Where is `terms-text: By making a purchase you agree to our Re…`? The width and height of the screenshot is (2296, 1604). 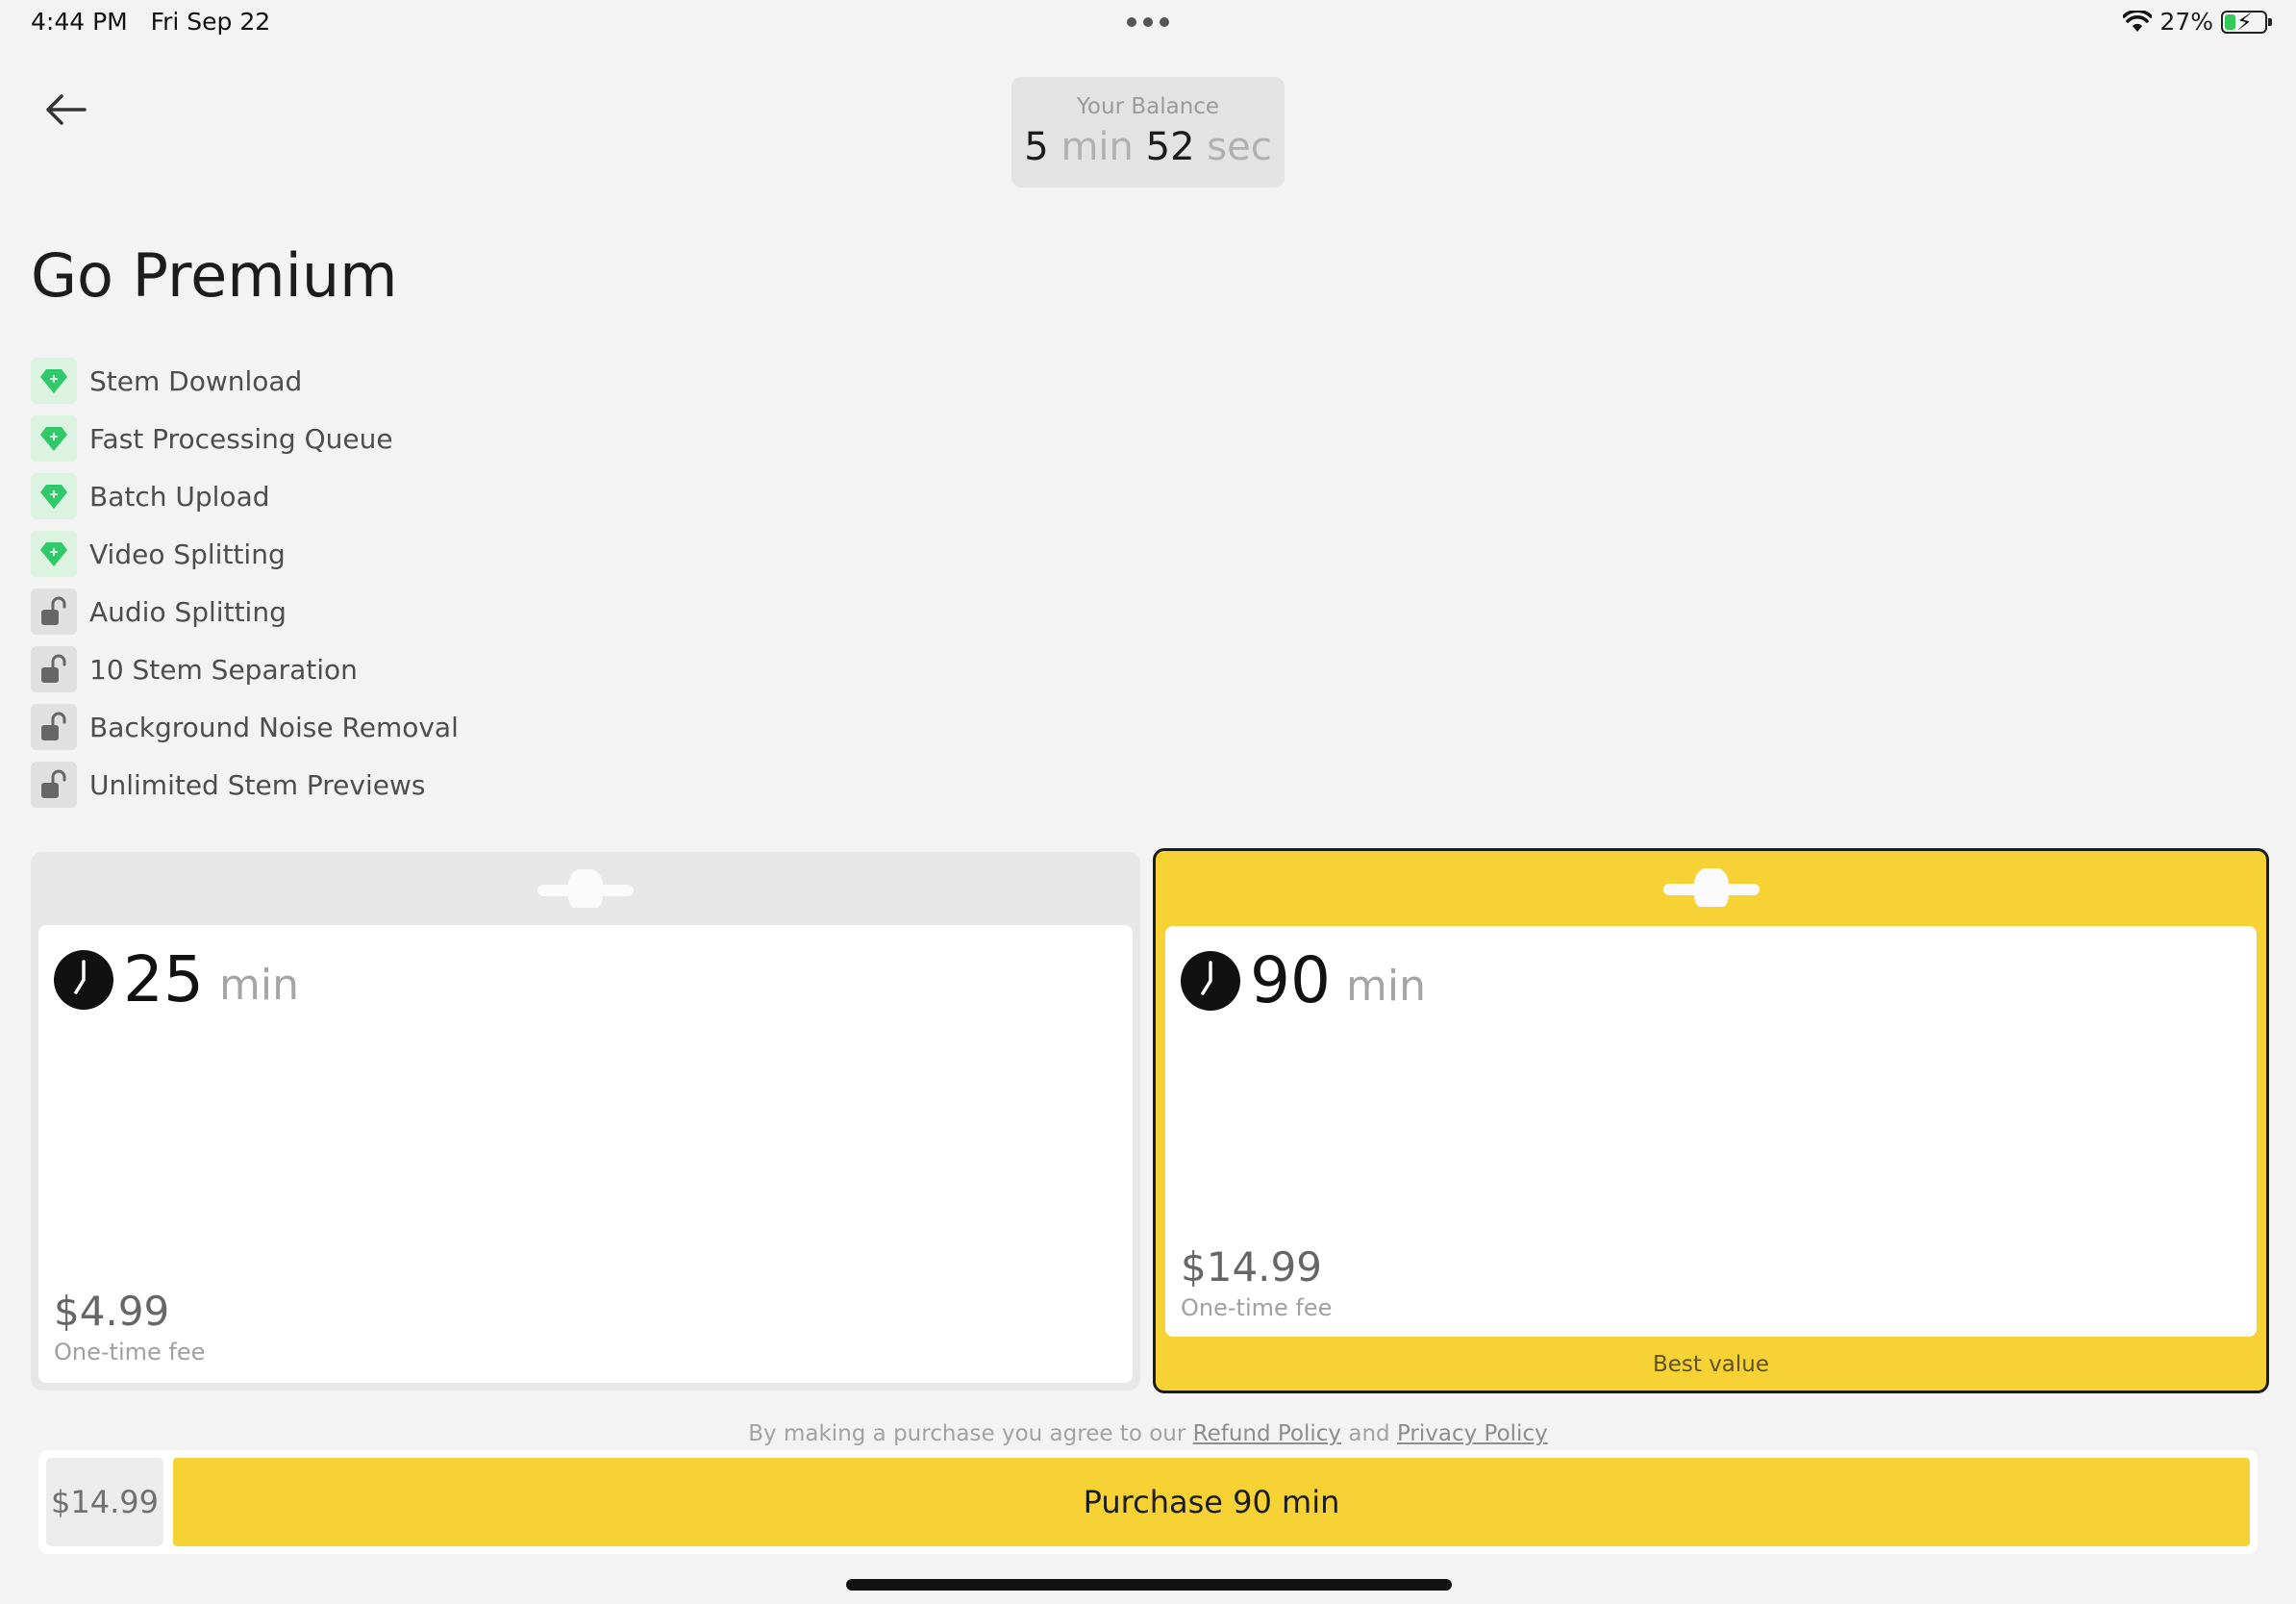 terms-text: By making a purchase you agree to our Re… is located at coordinates (1148, 1433).